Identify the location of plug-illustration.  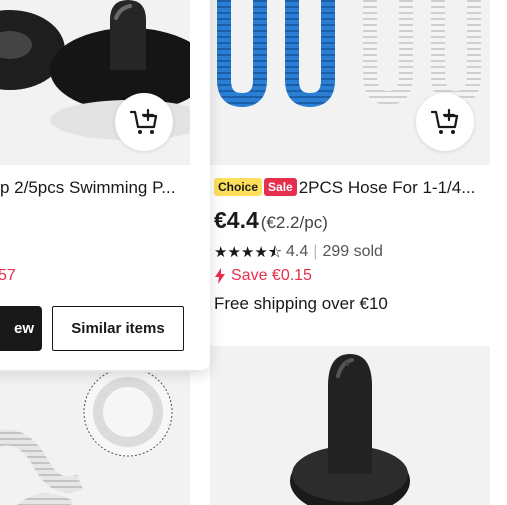
(350, 429).